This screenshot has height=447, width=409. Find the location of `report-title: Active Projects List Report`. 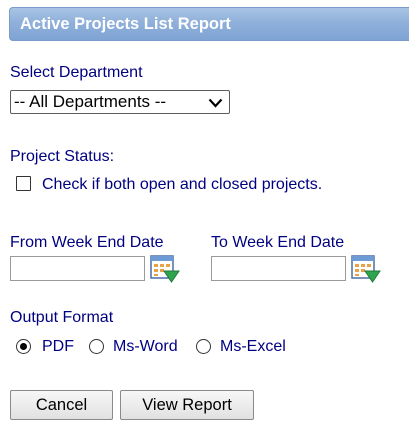

report-title: Active Projects List Report is located at coordinates (125, 24).